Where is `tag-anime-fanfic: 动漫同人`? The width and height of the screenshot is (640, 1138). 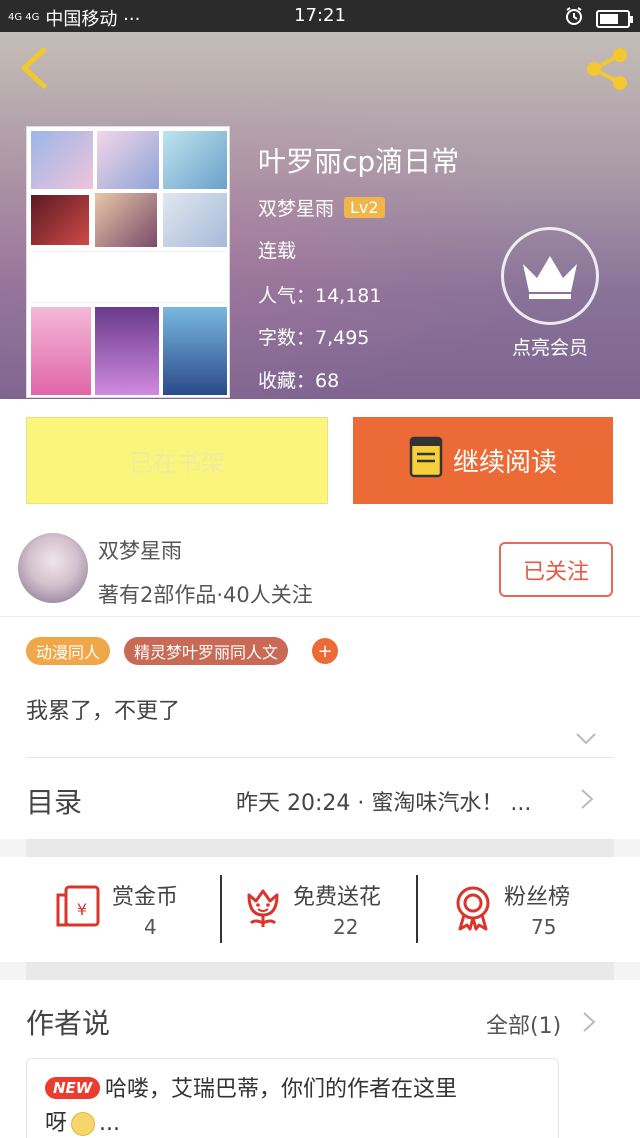 tag-anime-fanfic: 动漫同人 is located at coordinates (68, 651).